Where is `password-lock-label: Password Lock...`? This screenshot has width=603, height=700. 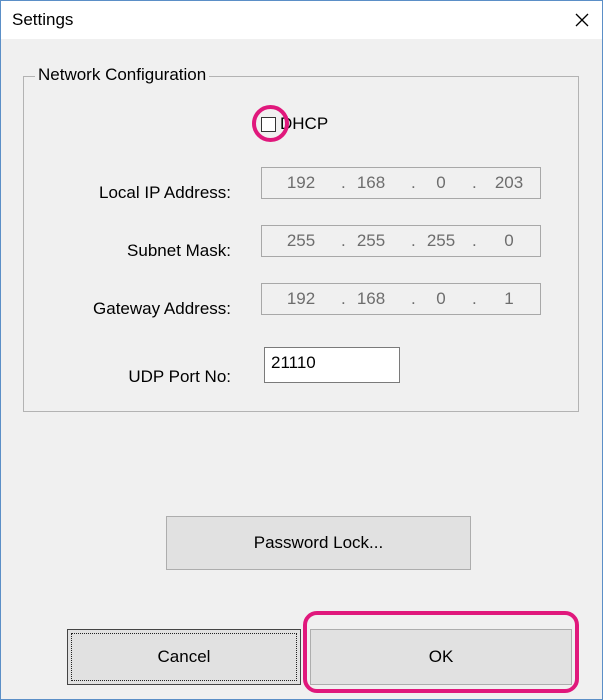 password-lock-label: Password Lock... is located at coordinates (318, 542).